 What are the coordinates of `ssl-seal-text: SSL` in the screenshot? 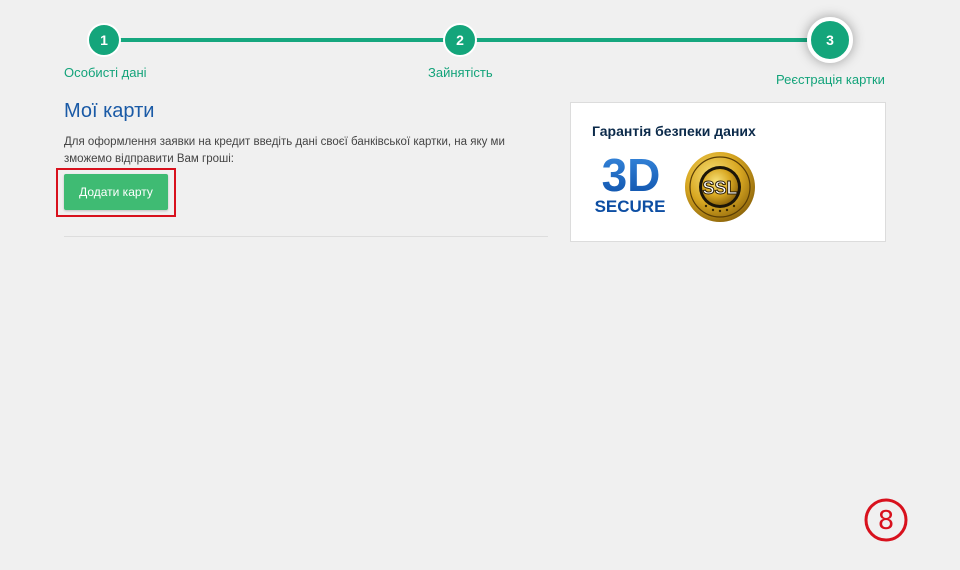 It's located at (719, 188).